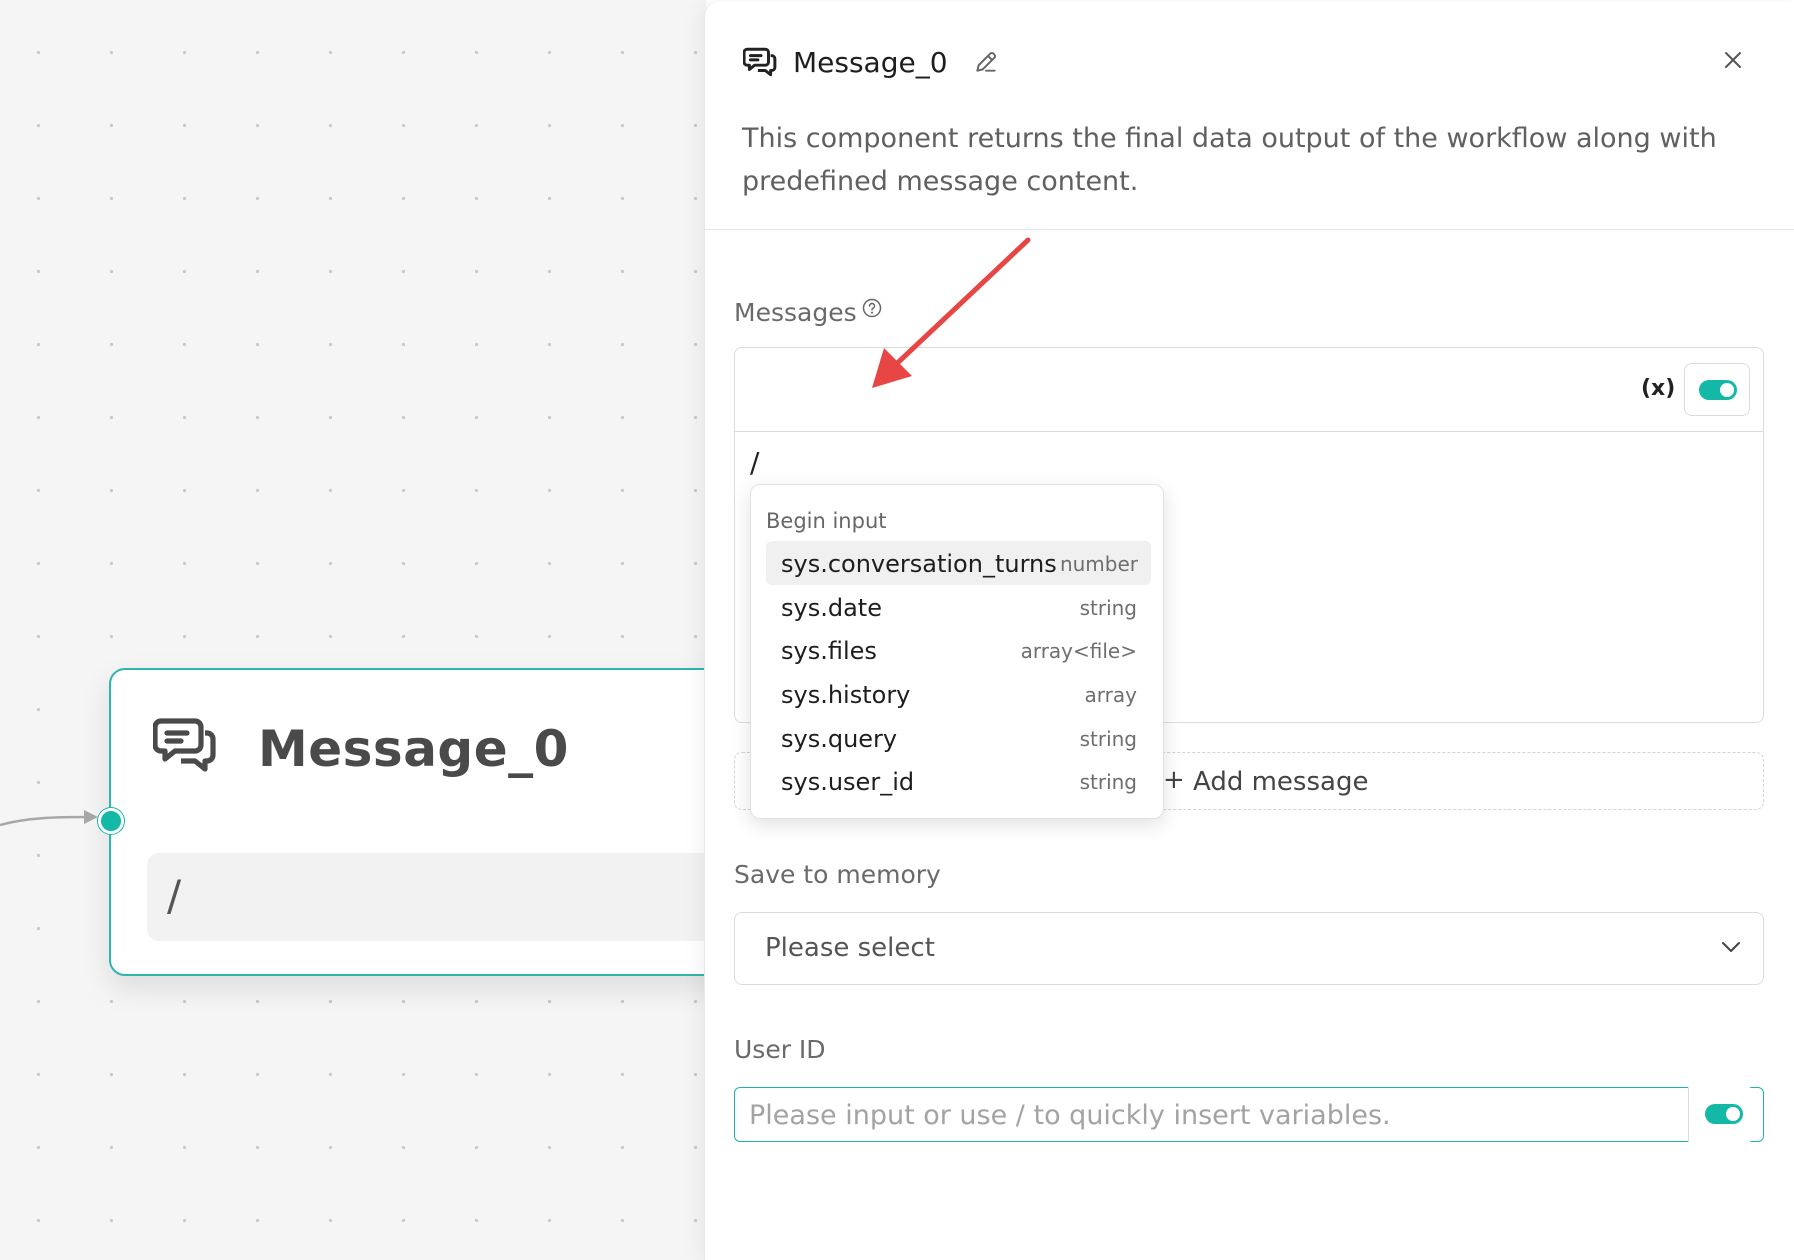 Image resolution: width=1794 pixels, height=1260 pixels. What do you see at coordinates (839, 739) in the screenshot?
I see `variable-option-name: sys.query` at bounding box center [839, 739].